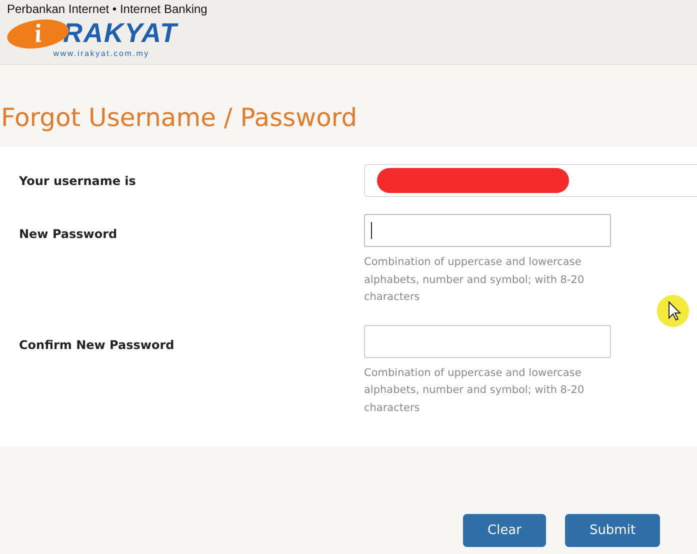  Describe the element at coordinates (612, 530) in the screenshot. I see `submit-button: Submit` at that location.